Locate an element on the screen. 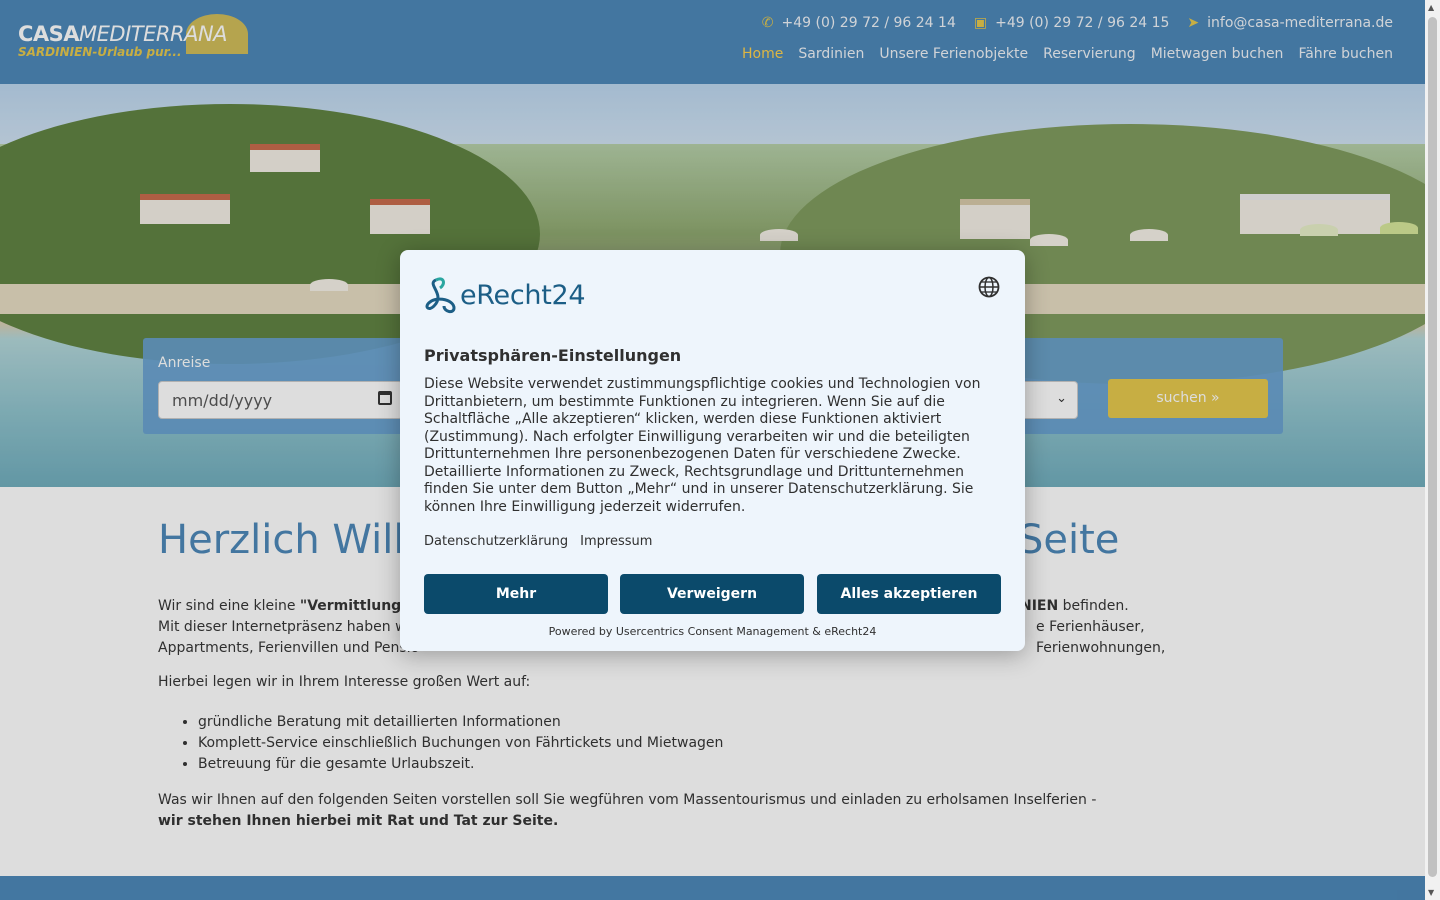  scroll-down-arrow-icon: ▼ is located at coordinates (1431, 892).